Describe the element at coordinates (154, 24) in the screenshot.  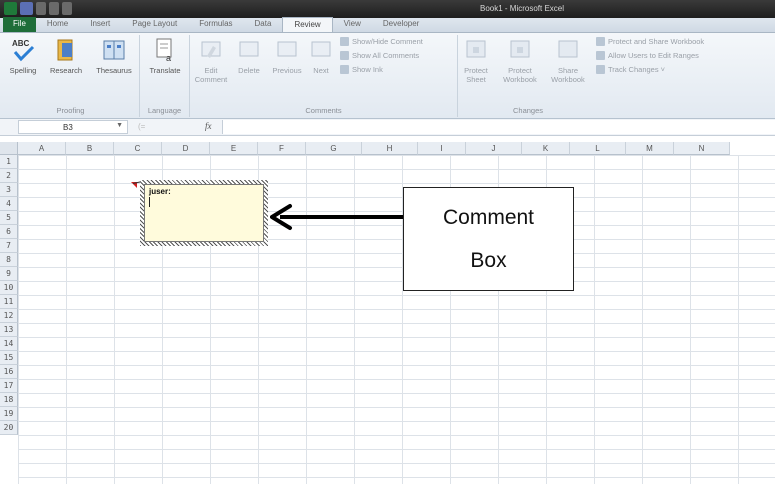
I see `tab-page-layout: Page Layout` at that location.